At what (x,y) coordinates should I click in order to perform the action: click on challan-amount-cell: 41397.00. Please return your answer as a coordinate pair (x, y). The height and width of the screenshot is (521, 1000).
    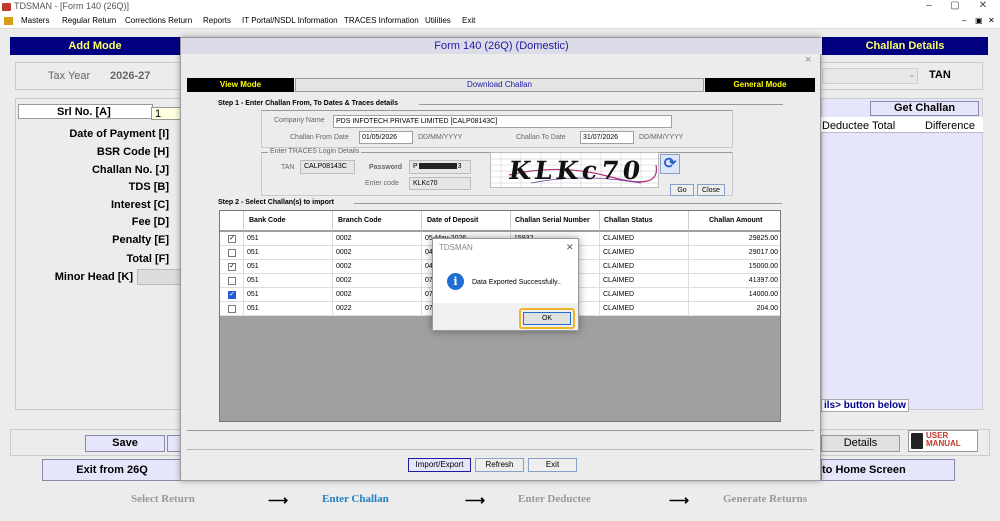
    Looking at the image, I should click on (763, 280).